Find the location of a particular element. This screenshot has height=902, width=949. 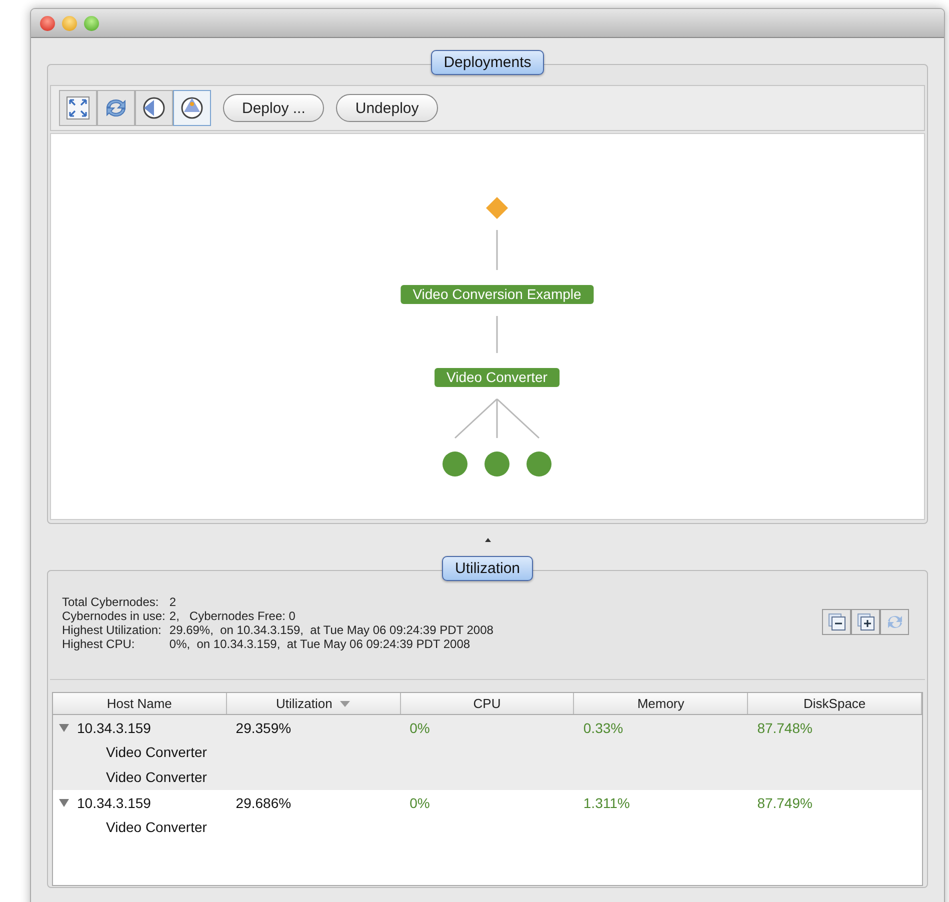

sort-arrow-icon is located at coordinates (345, 703).